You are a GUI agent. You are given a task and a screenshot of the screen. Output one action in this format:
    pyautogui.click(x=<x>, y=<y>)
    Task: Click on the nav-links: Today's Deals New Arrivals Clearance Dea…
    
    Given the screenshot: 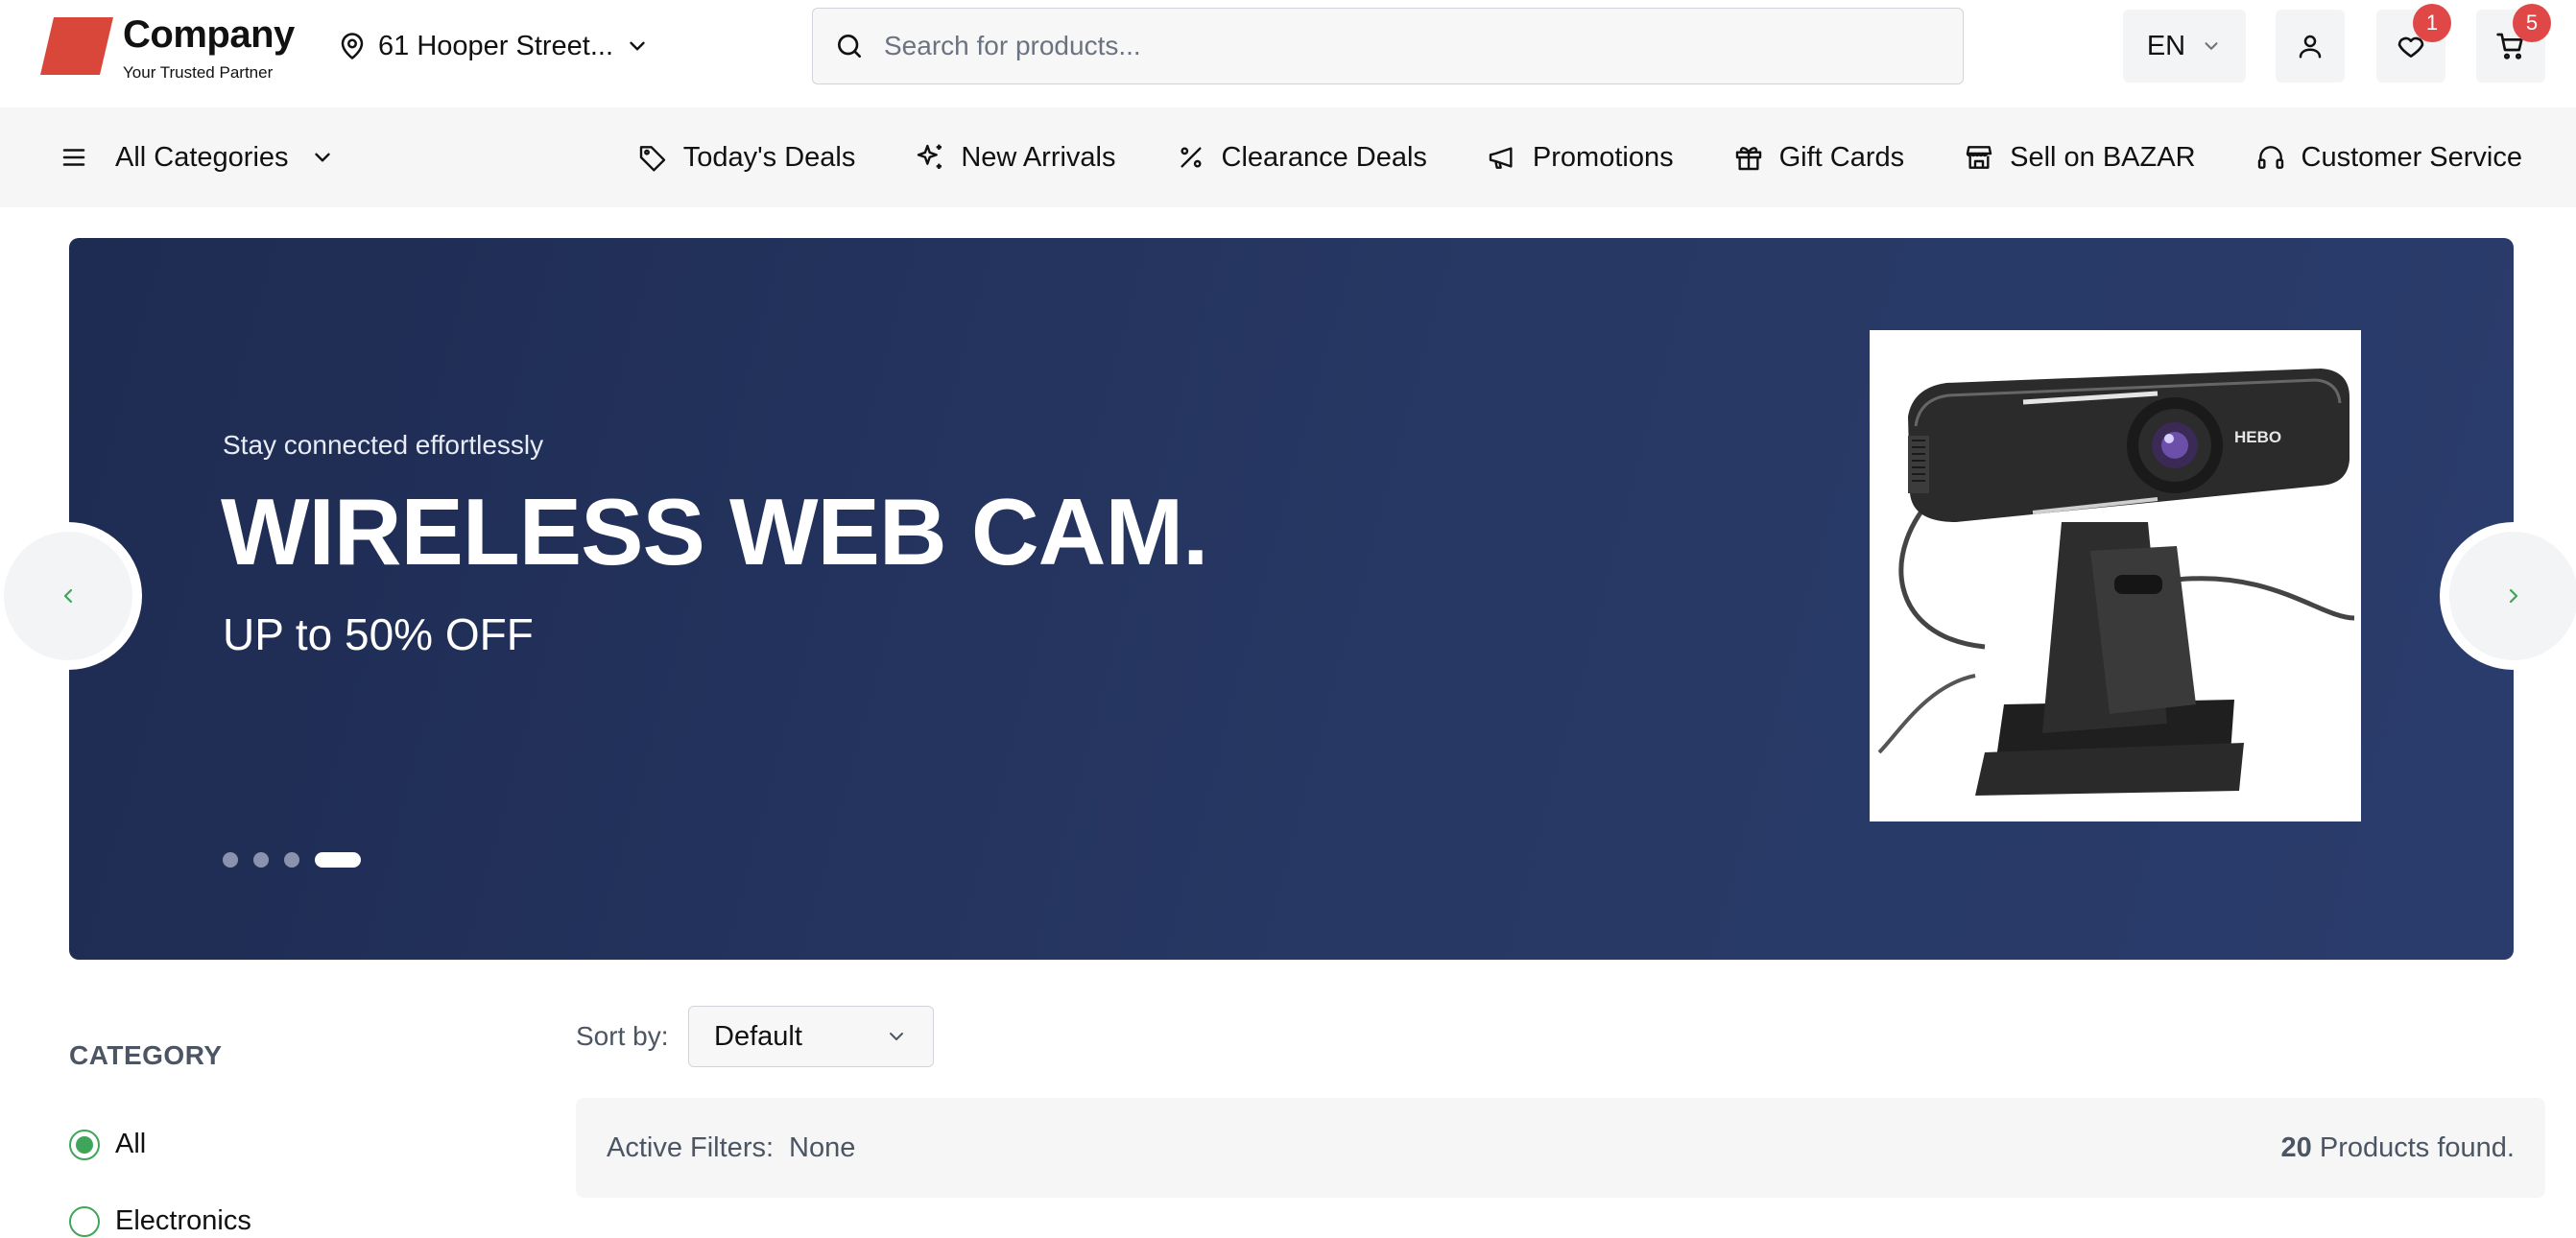 What is the action you would take?
    pyautogui.click(x=1579, y=157)
    